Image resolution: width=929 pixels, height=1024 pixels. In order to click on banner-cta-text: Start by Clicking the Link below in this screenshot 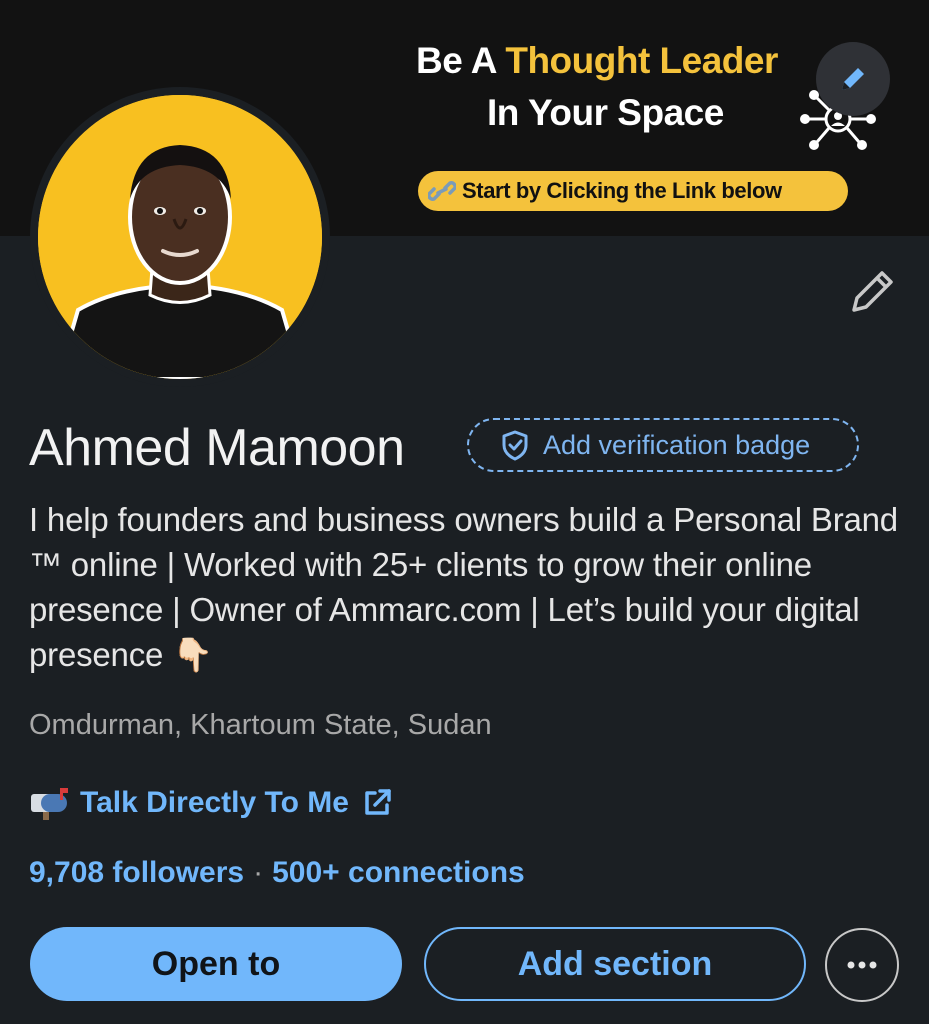, I will do `click(622, 190)`.